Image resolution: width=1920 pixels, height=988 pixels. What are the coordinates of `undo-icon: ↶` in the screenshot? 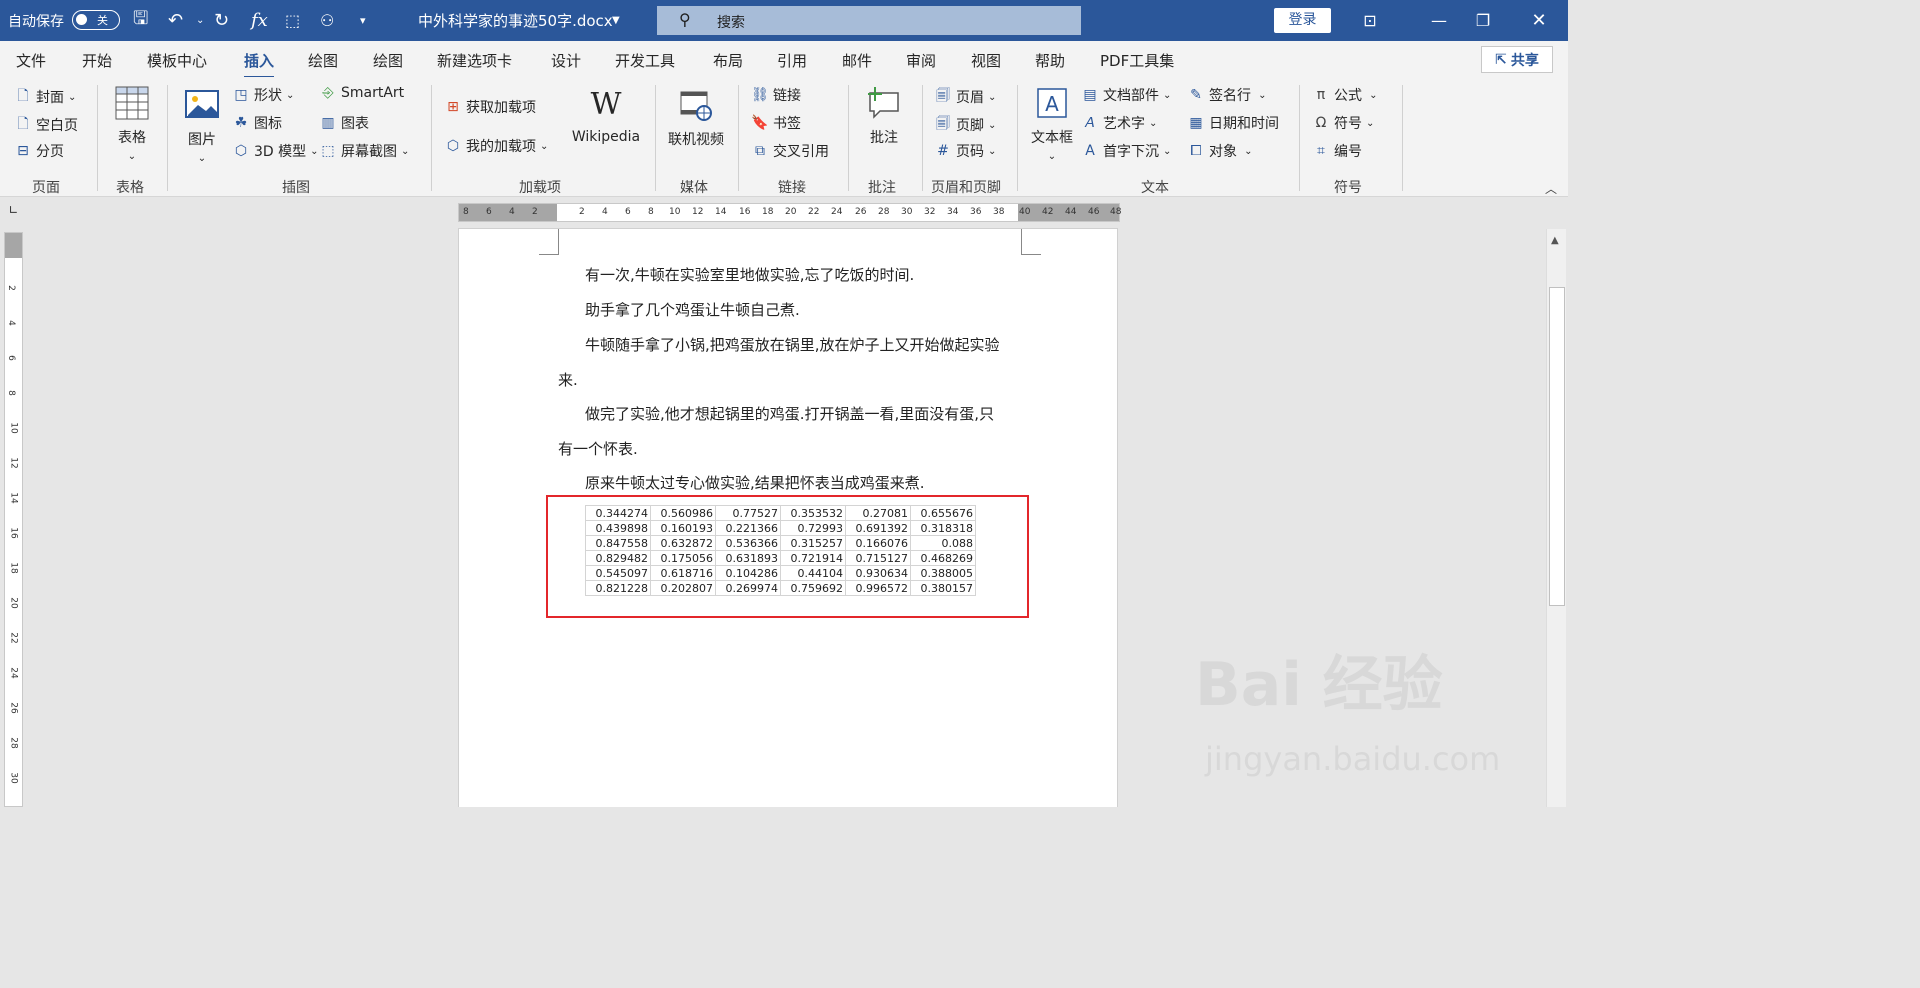 It's located at (175, 20).